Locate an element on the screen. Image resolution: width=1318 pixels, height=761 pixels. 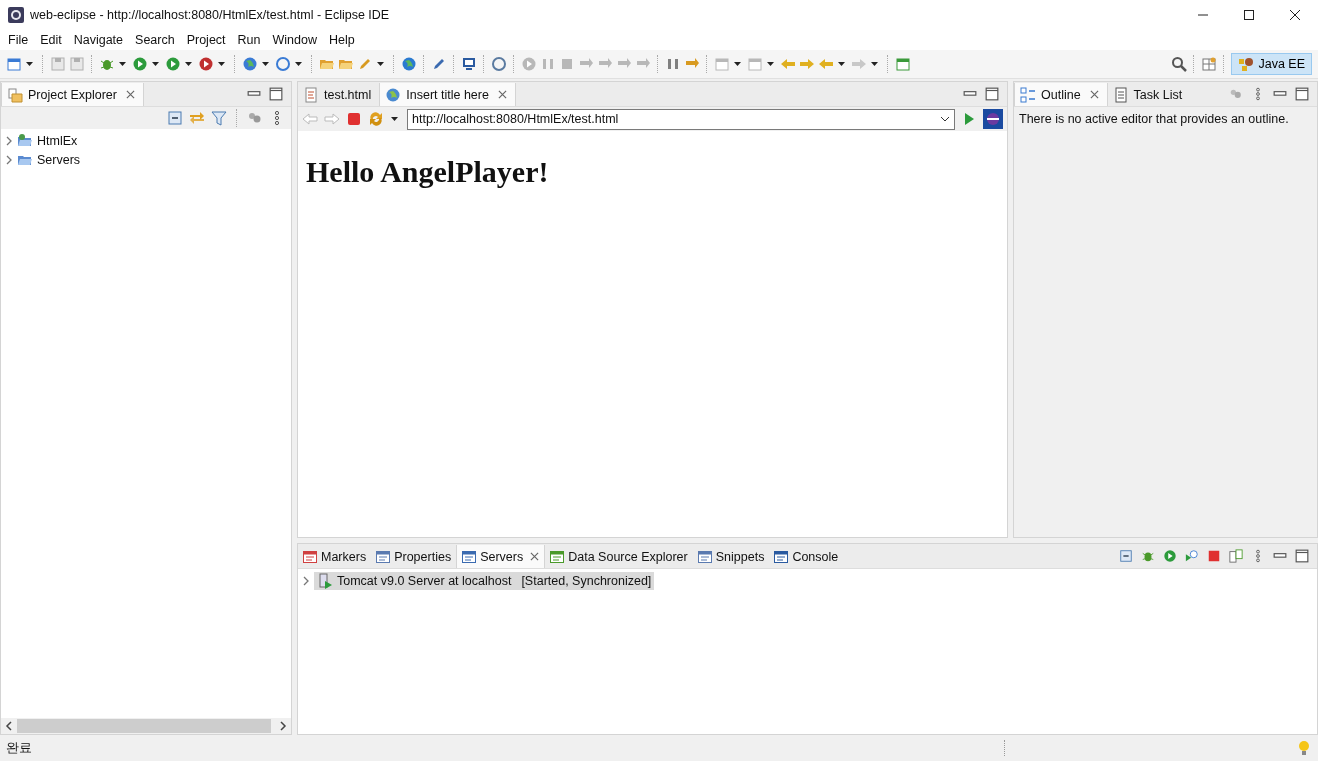
panel-tab: Data Source Explorer is located at coordinates (619, 556).